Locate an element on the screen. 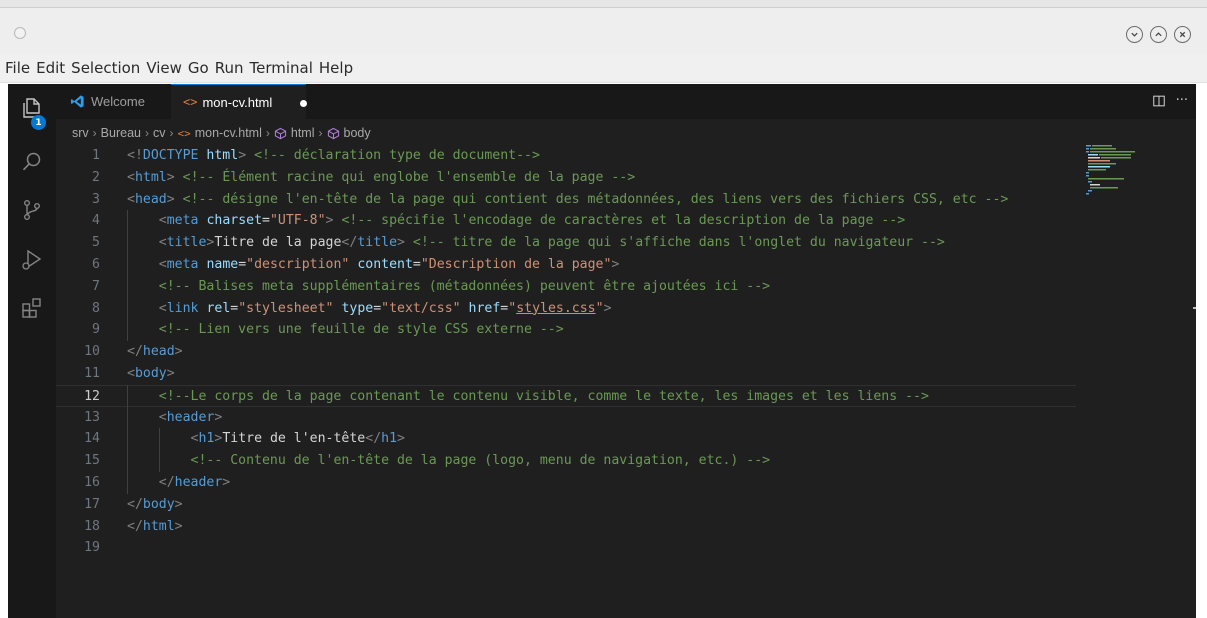  top-strip is located at coordinates (603, 4).